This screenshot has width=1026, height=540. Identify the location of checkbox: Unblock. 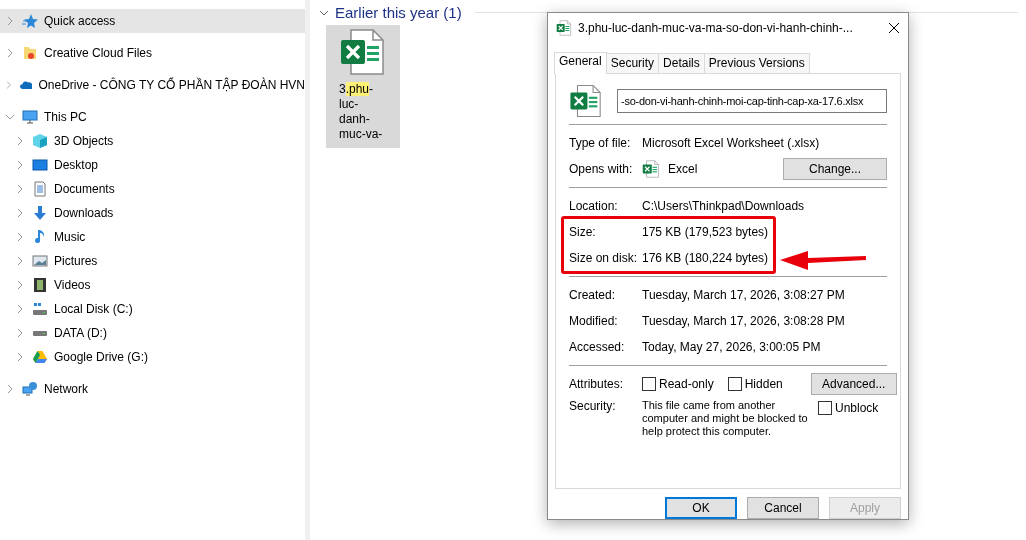
(848, 407).